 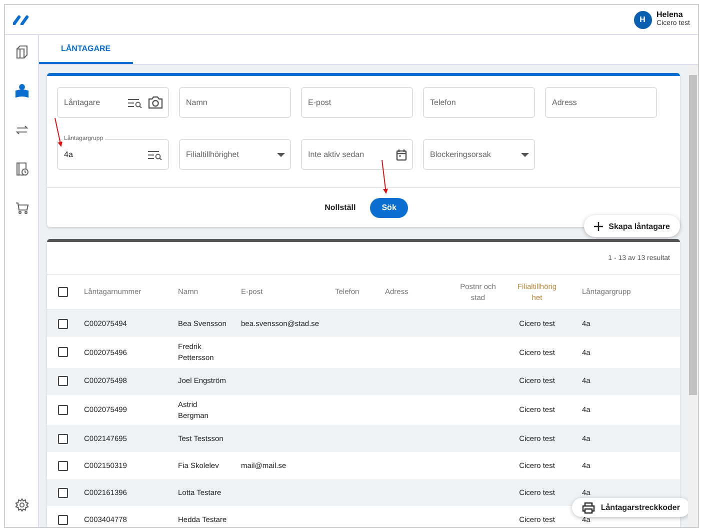 I want to click on book-clock-icon, so click(x=21, y=169).